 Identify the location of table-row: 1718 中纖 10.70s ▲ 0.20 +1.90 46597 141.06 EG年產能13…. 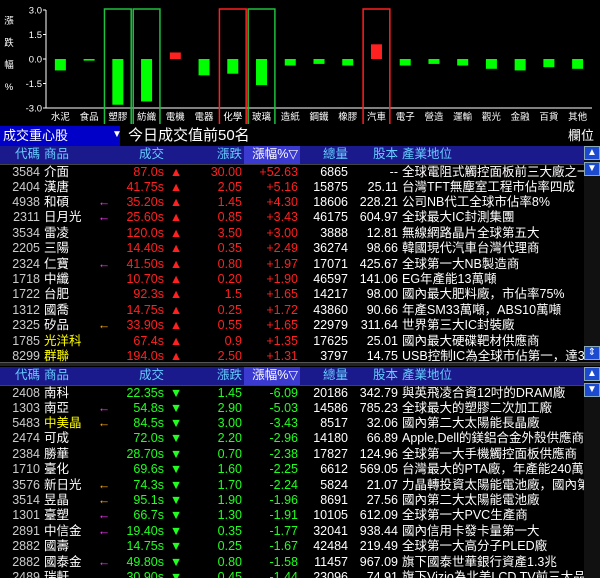
(292, 279).